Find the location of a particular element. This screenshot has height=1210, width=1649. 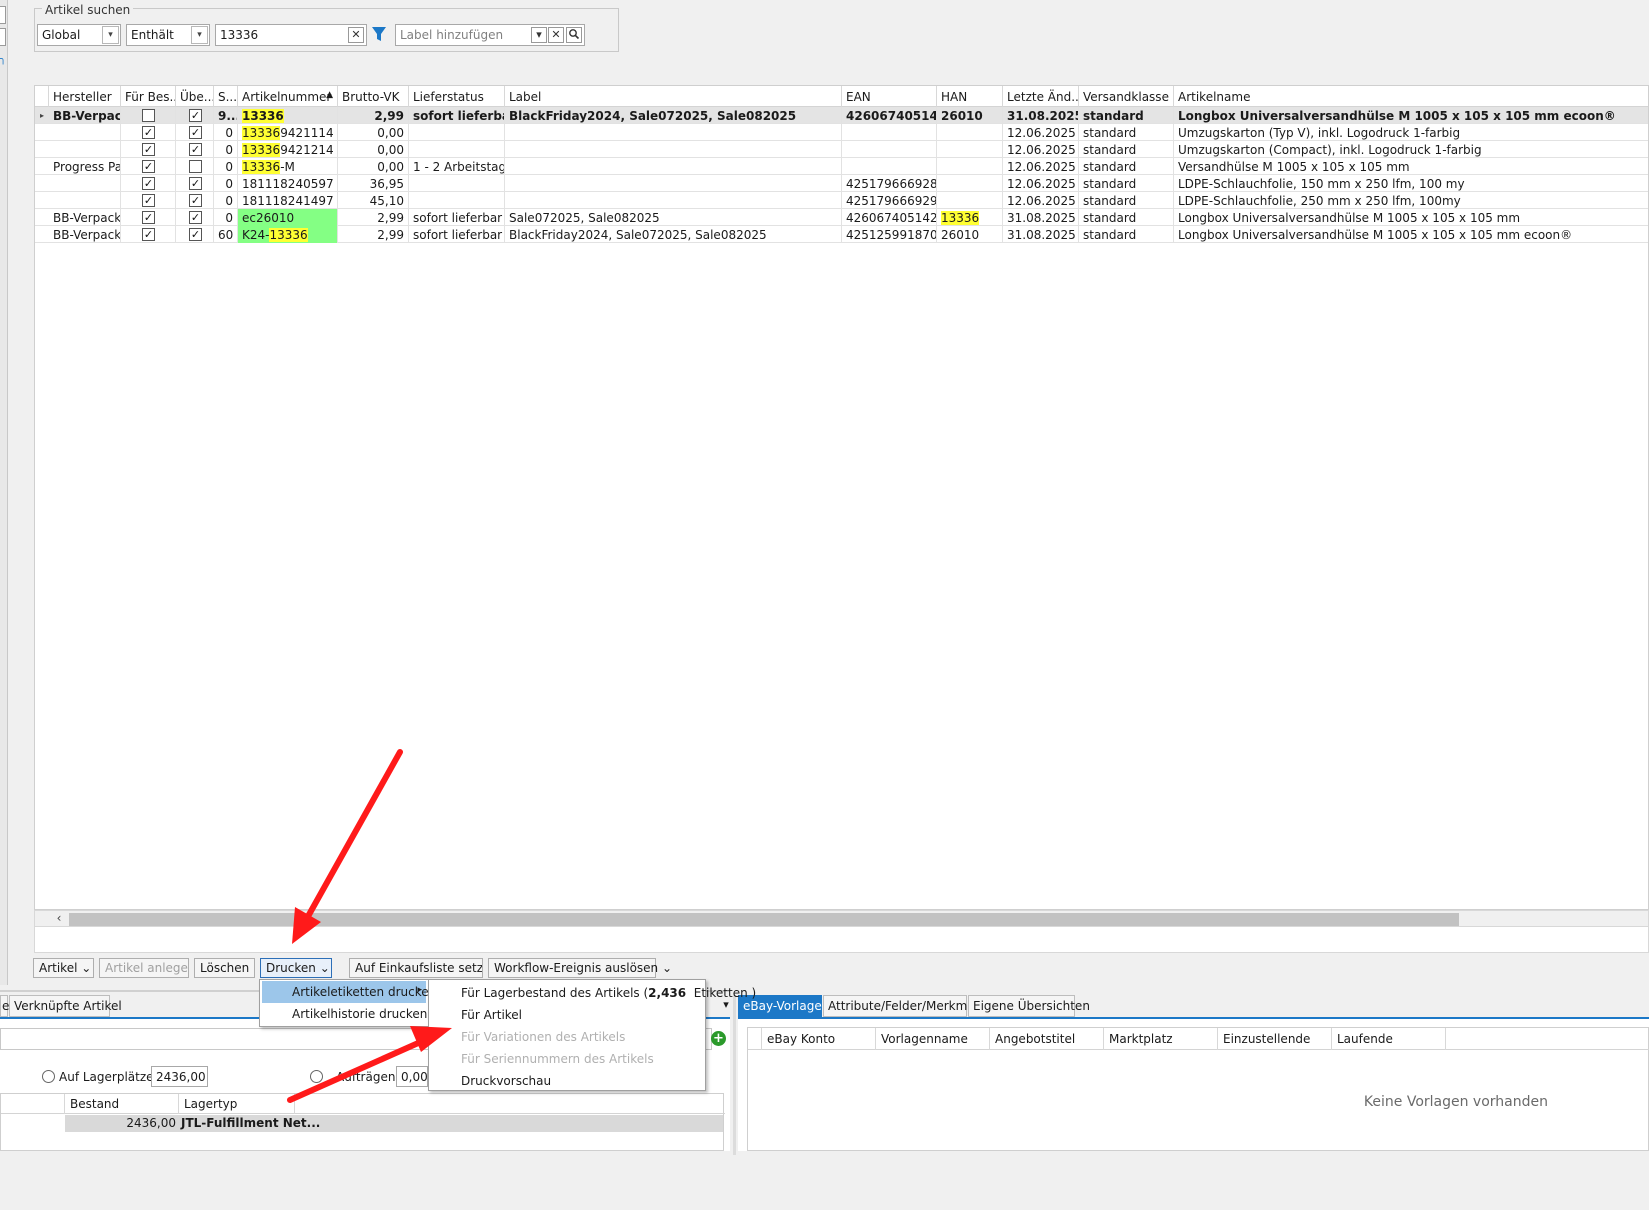

tab-eigene-uebersichten: Eigene Übersichten is located at coordinates (1029, 1006).